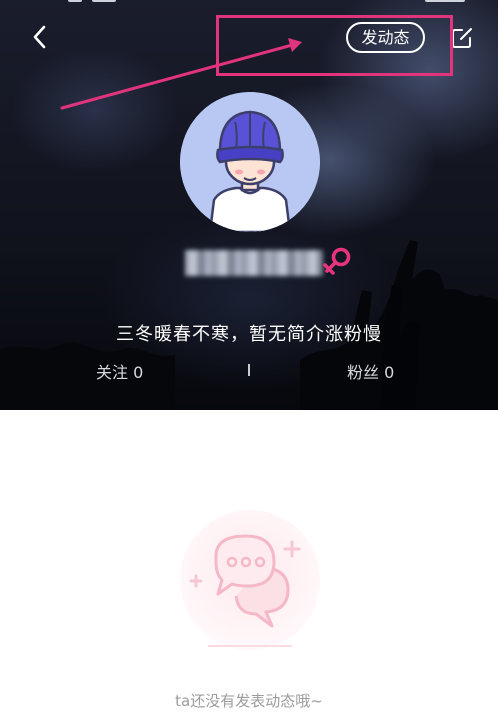  I want to click on edit-icon, so click(462, 38).